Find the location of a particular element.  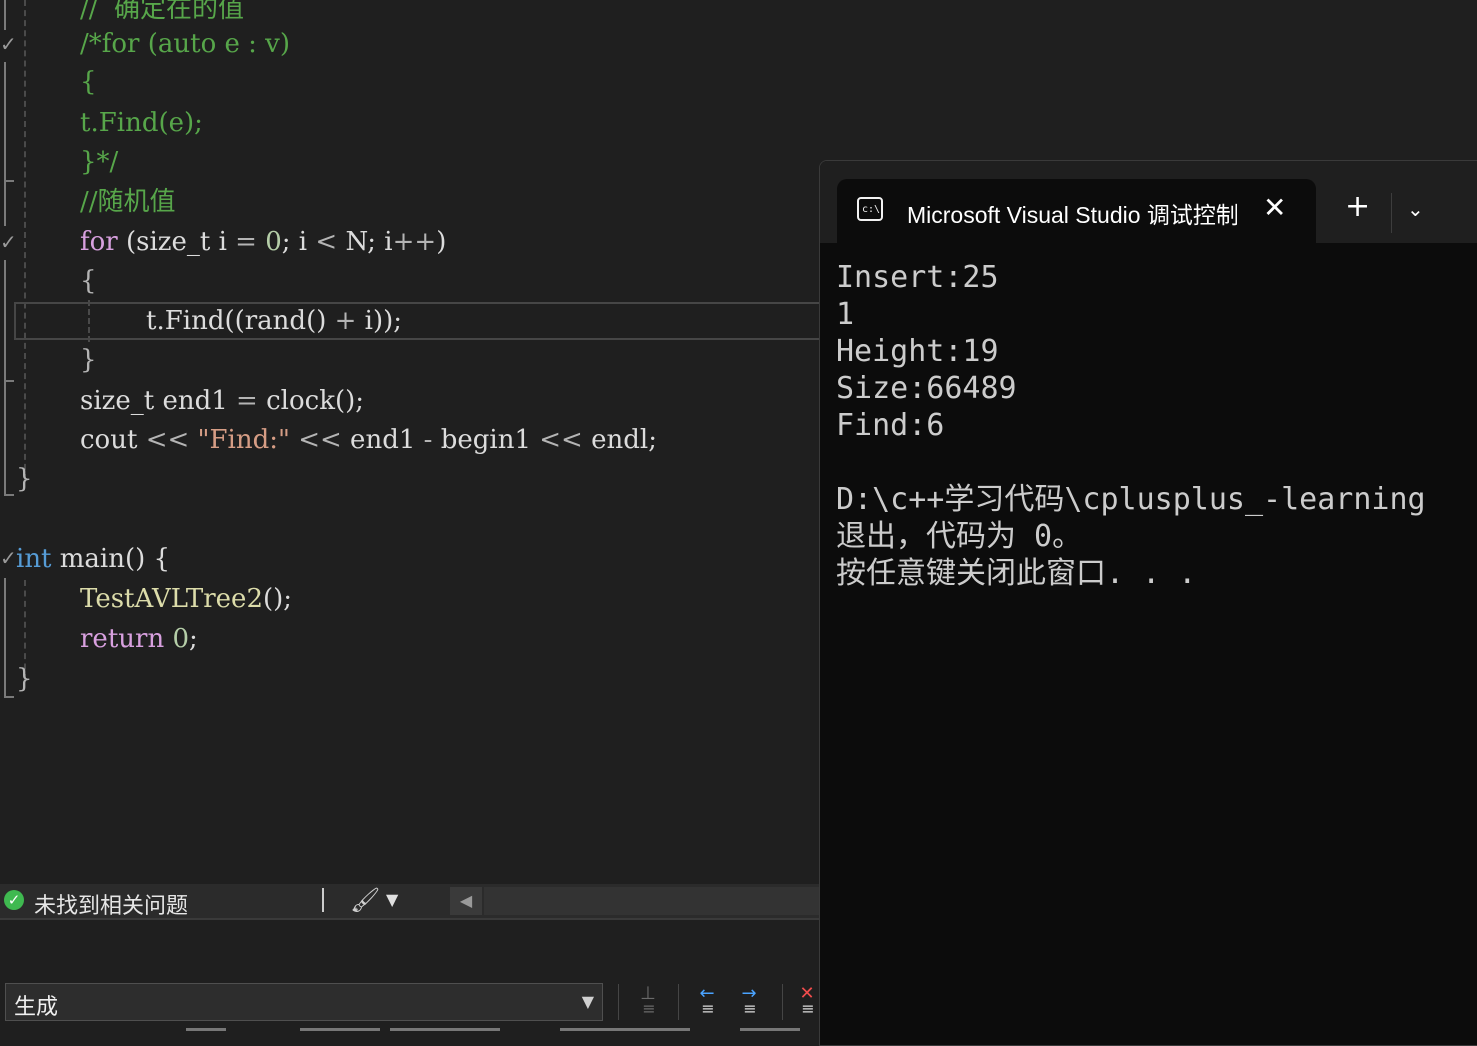

issues-status-text: 未找到相关问题 is located at coordinates (111, 904).